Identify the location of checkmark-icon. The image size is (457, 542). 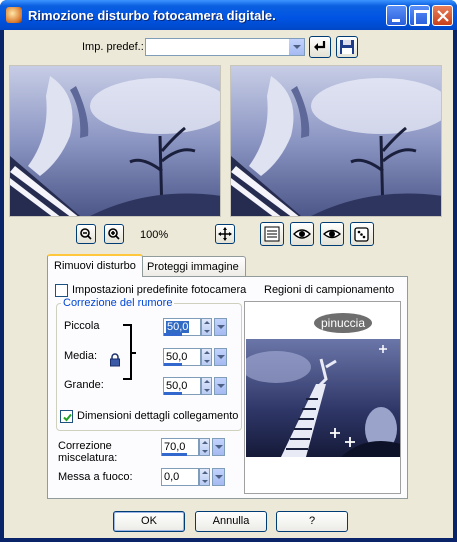
(67, 417).